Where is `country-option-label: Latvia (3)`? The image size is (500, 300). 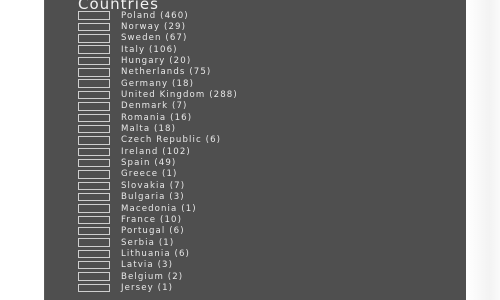 country-option-label: Latvia (3) is located at coordinates (147, 265).